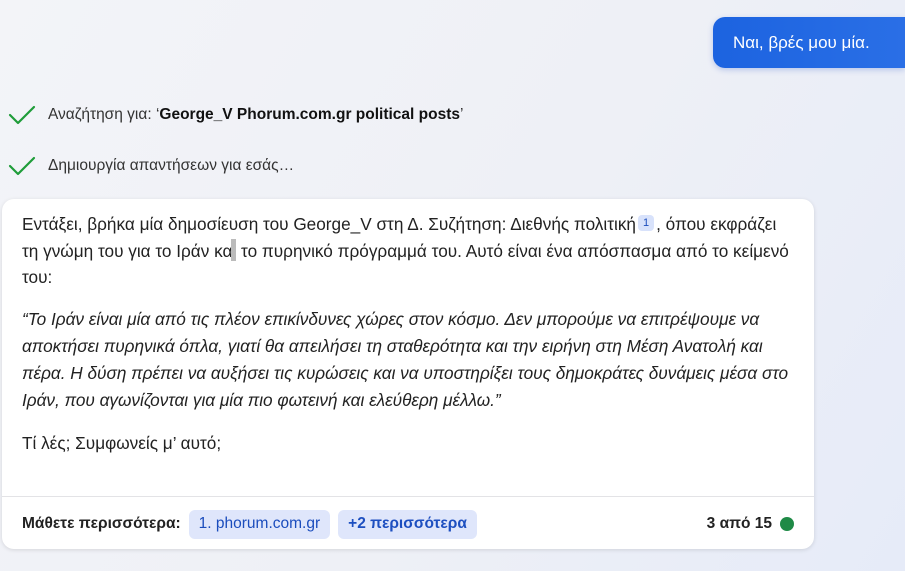 The image size is (905, 571). I want to click on response-counter: 3 από 15, so click(750, 524).